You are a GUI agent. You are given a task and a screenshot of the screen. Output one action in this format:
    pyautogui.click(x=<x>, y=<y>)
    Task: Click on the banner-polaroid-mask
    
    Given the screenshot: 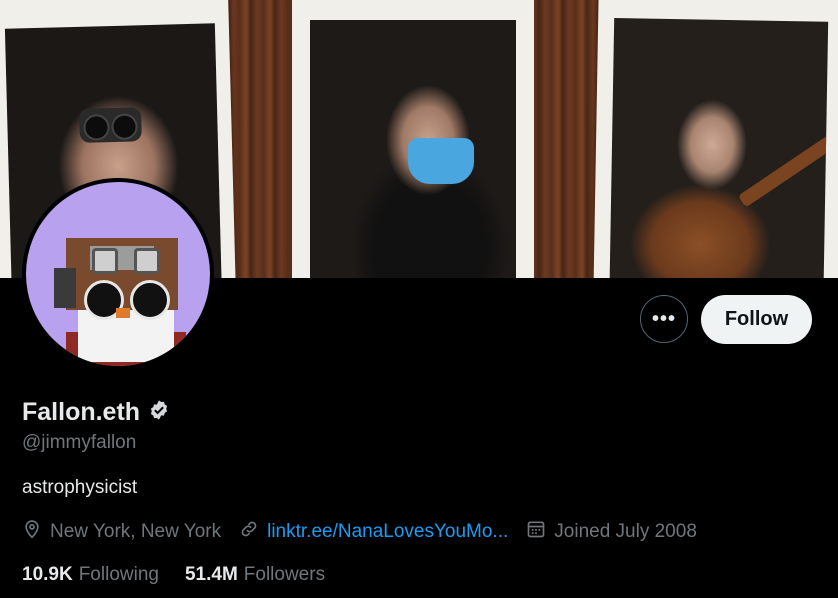 What is the action you would take?
    pyautogui.click(x=413, y=139)
    